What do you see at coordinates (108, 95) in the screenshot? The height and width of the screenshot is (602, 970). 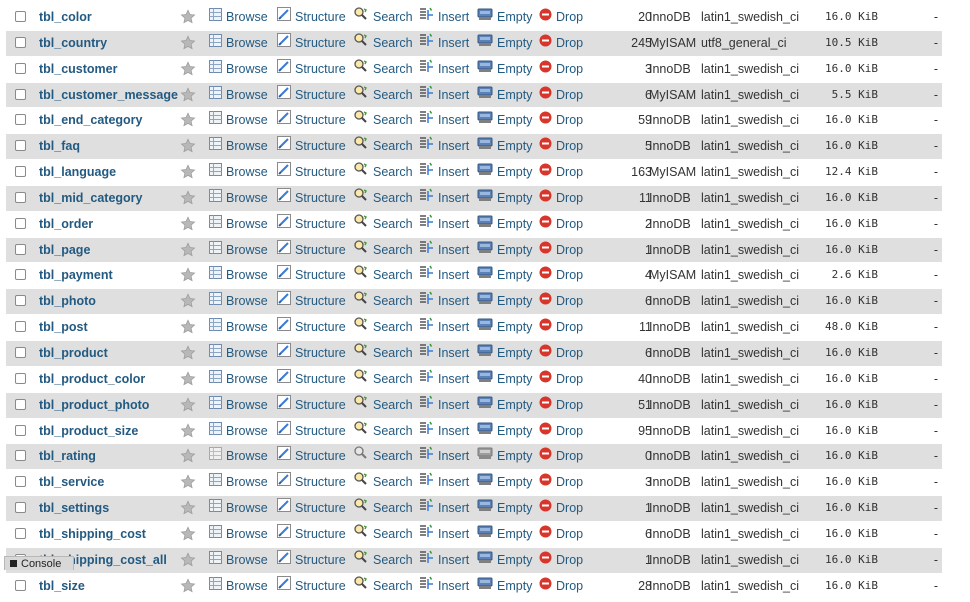 I see `table-name-link: tbl_customer_message` at bounding box center [108, 95].